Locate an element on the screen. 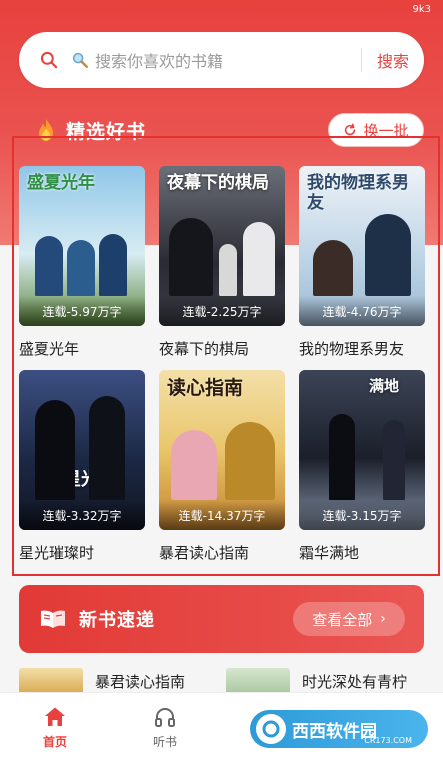 The height and width of the screenshot is (760, 443). serial-badge: 连载-14.37万字 is located at coordinates (222, 515).